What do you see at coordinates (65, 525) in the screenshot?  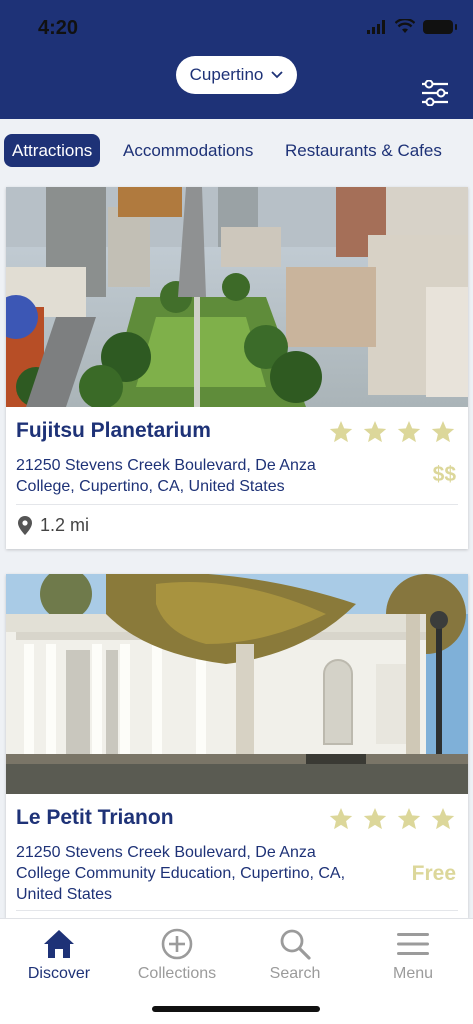 I see `distance-value: 1.2 mi` at bounding box center [65, 525].